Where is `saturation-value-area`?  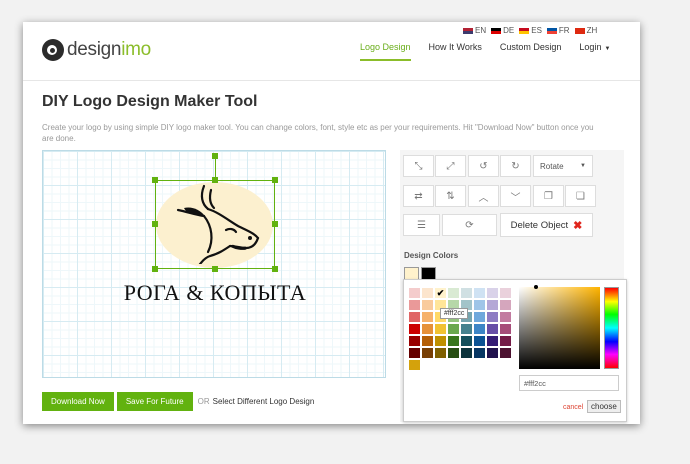
saturation-value-area is located at coordinates (559, 328).